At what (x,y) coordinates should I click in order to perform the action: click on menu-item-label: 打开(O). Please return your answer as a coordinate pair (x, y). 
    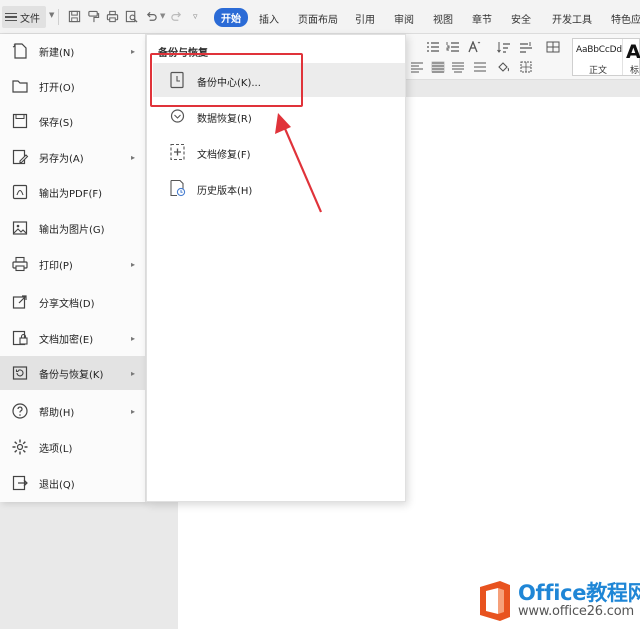
    Looking at the image, I should click on (57, 88).